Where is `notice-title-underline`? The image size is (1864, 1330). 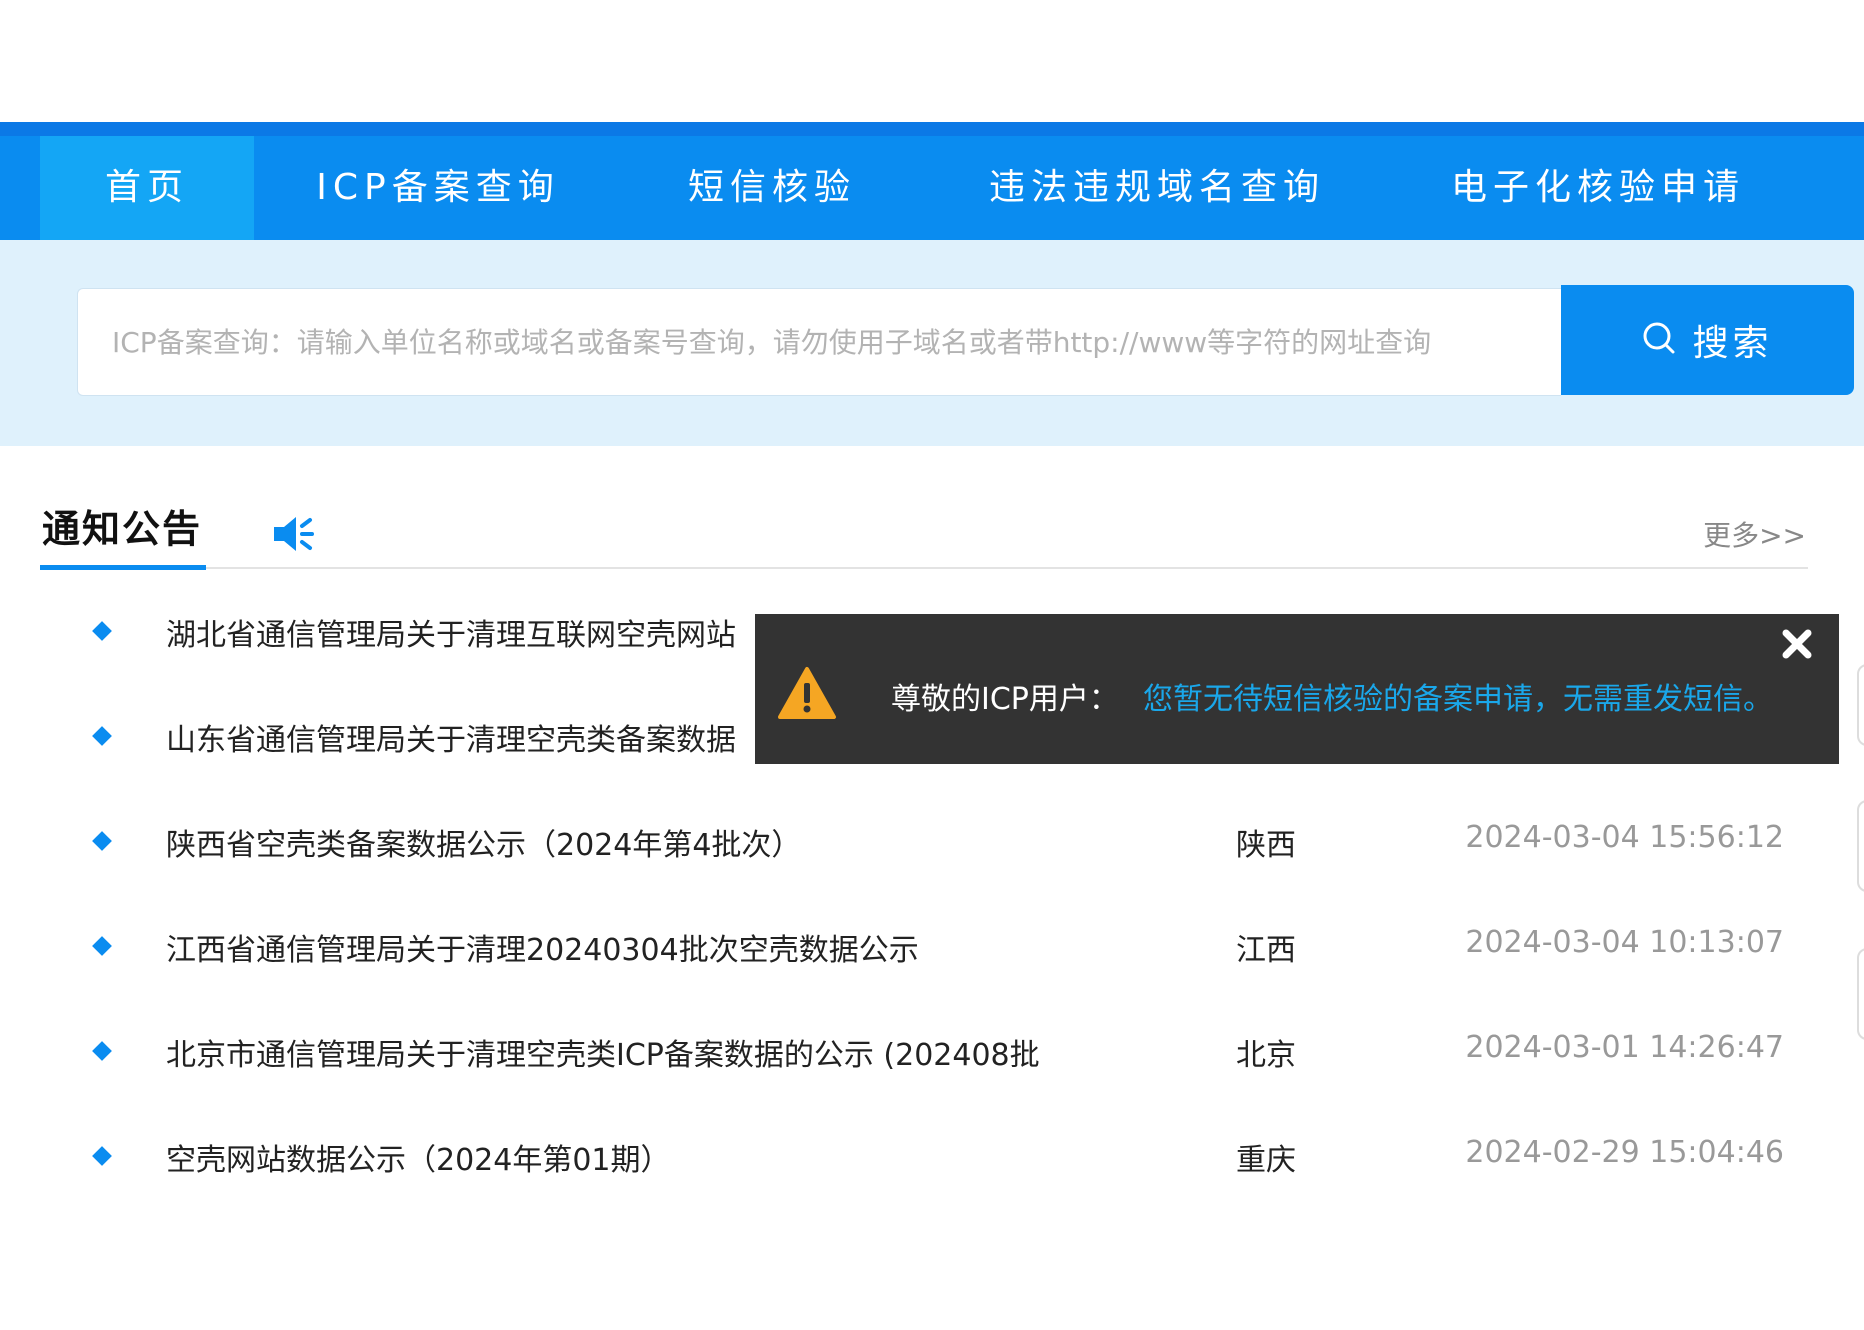
notice-title-underline is located at coordinates (123, 567).